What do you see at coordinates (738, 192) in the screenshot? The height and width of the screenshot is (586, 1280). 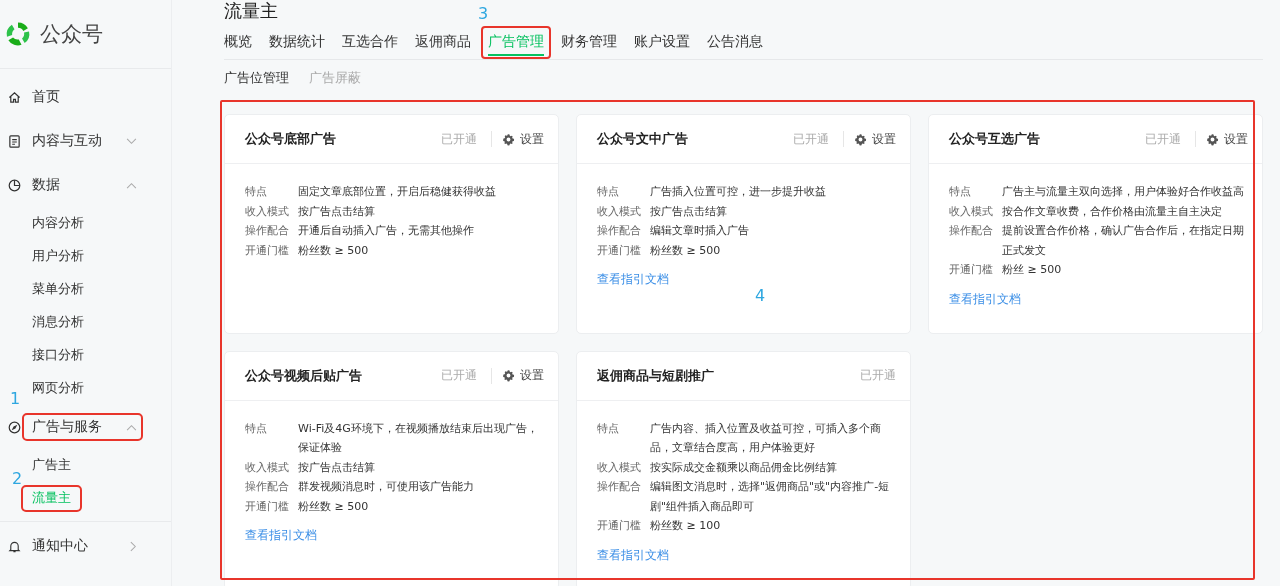 I see `field-value: 广告插入位置可控，进一步提升收益` at bounding box center [738, 192].